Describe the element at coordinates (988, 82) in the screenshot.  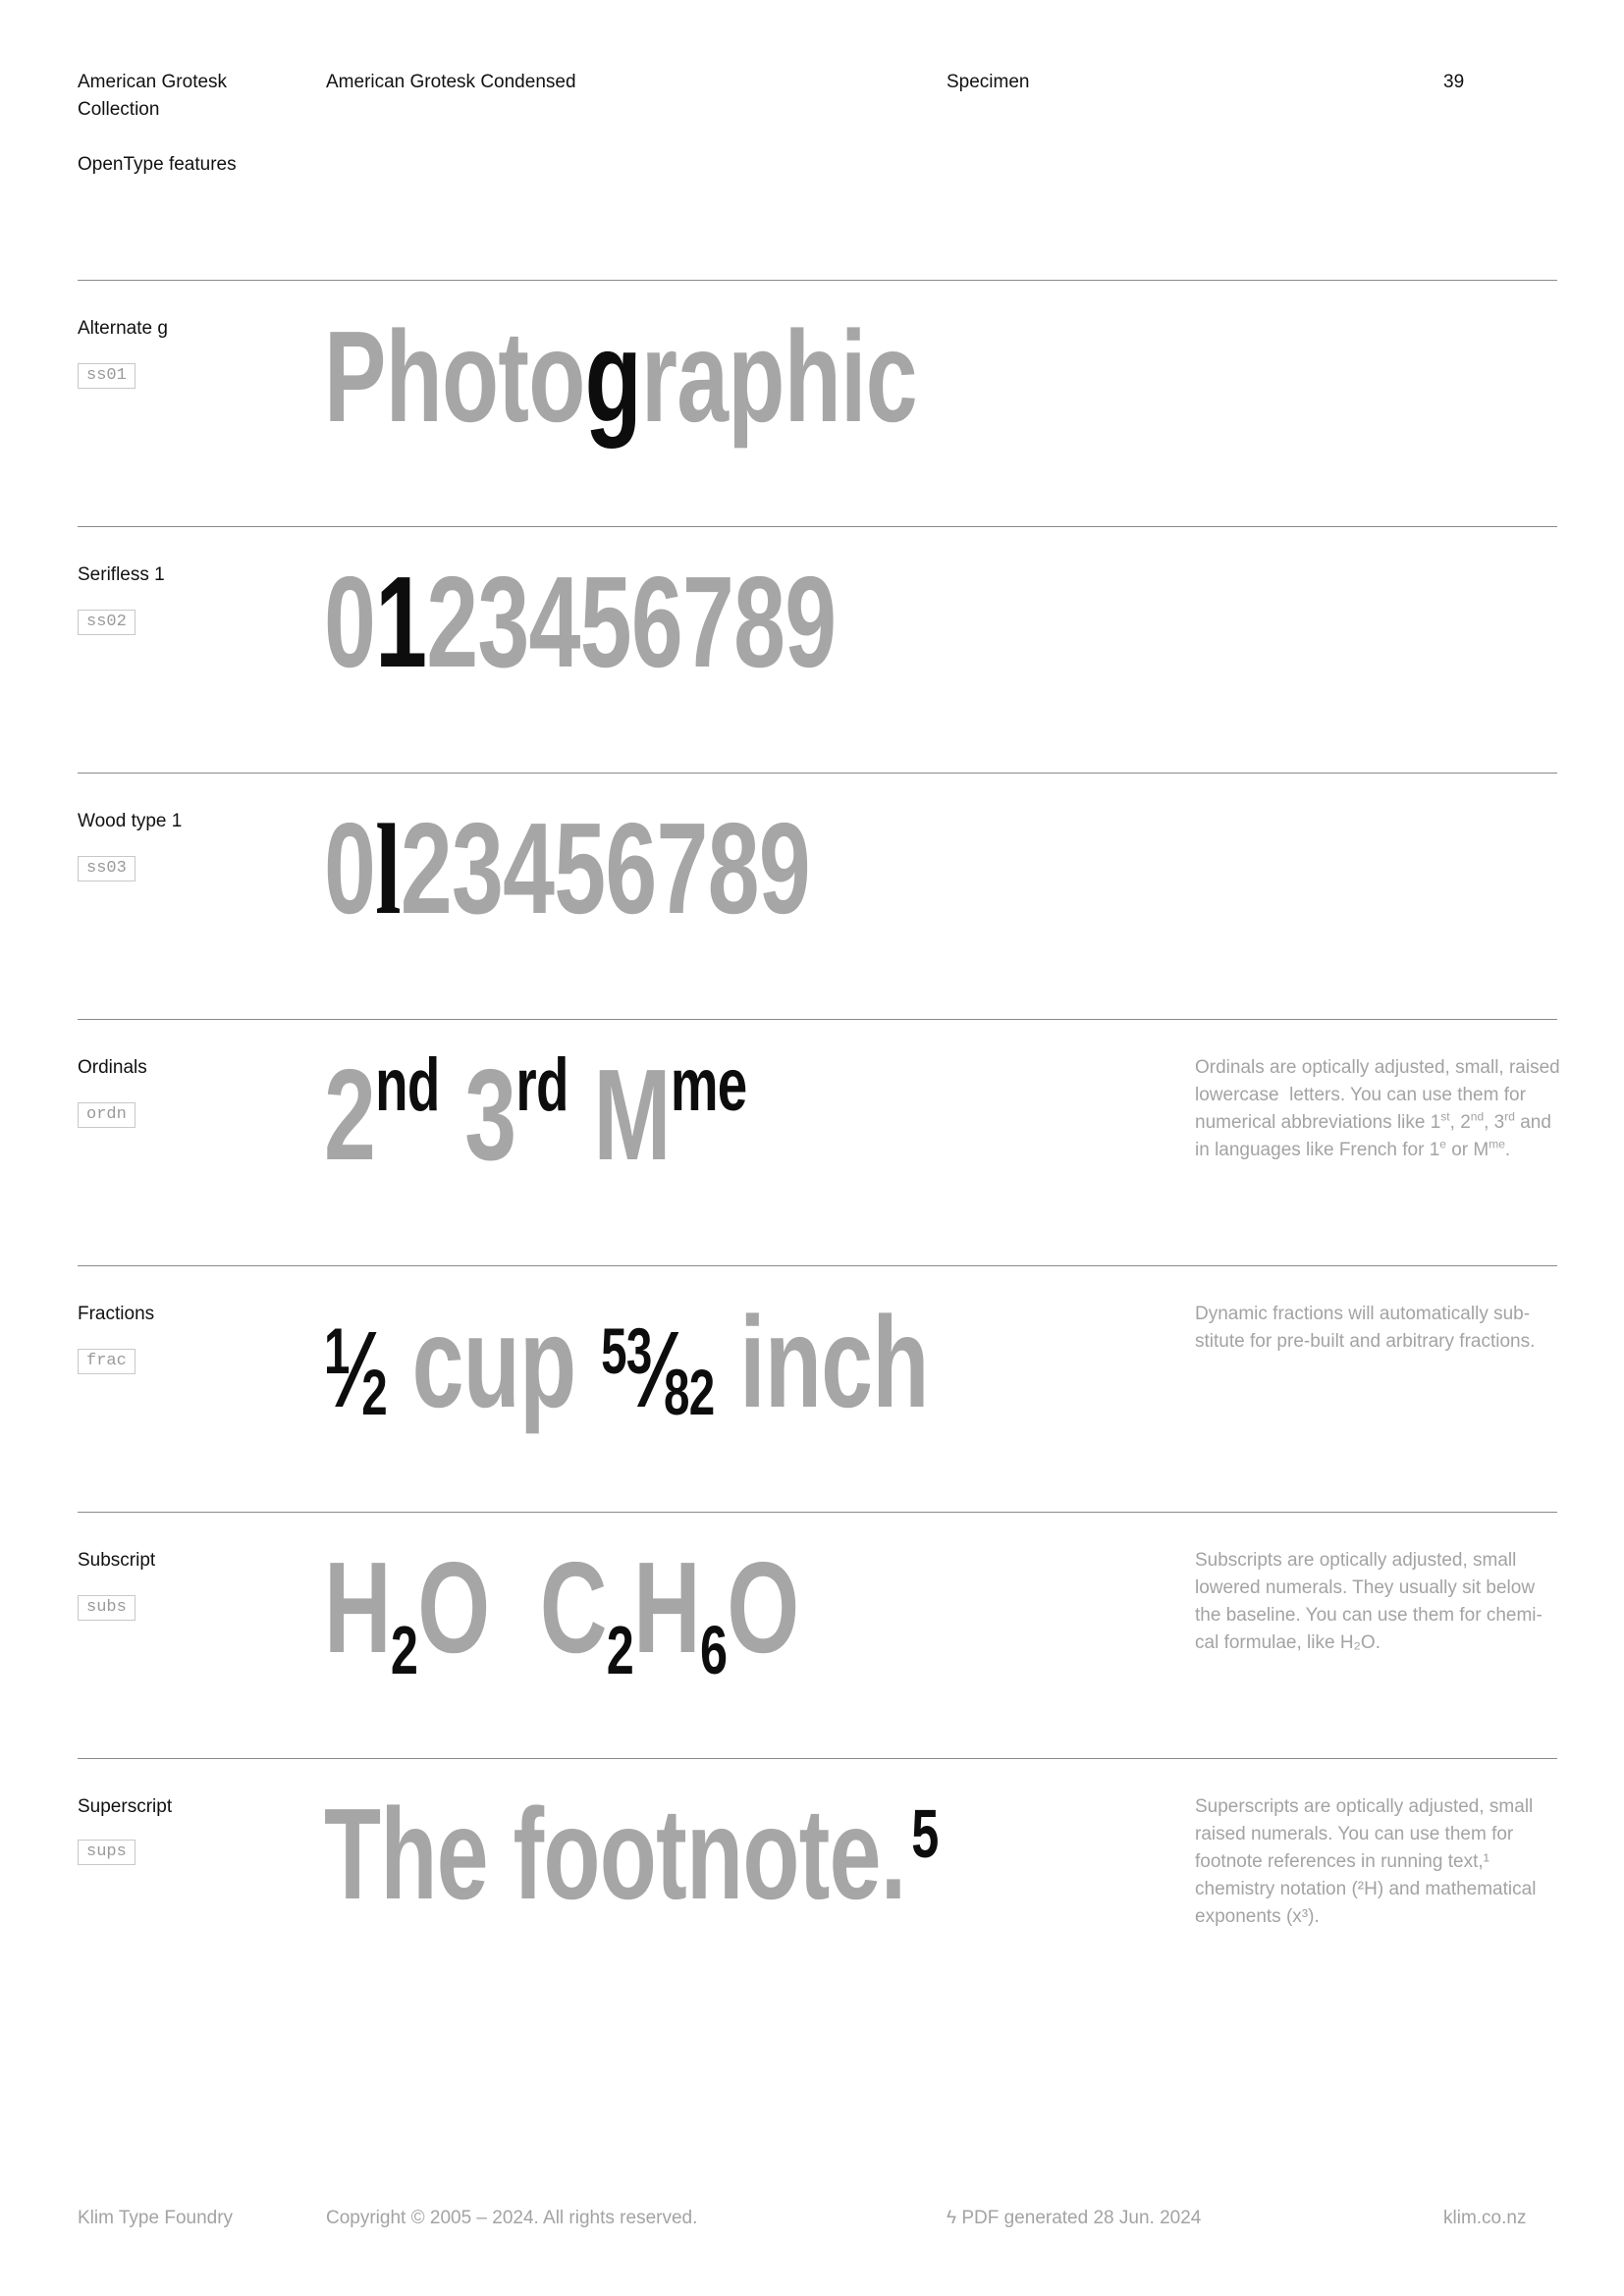
I see `document-type: Specimen` at that location.